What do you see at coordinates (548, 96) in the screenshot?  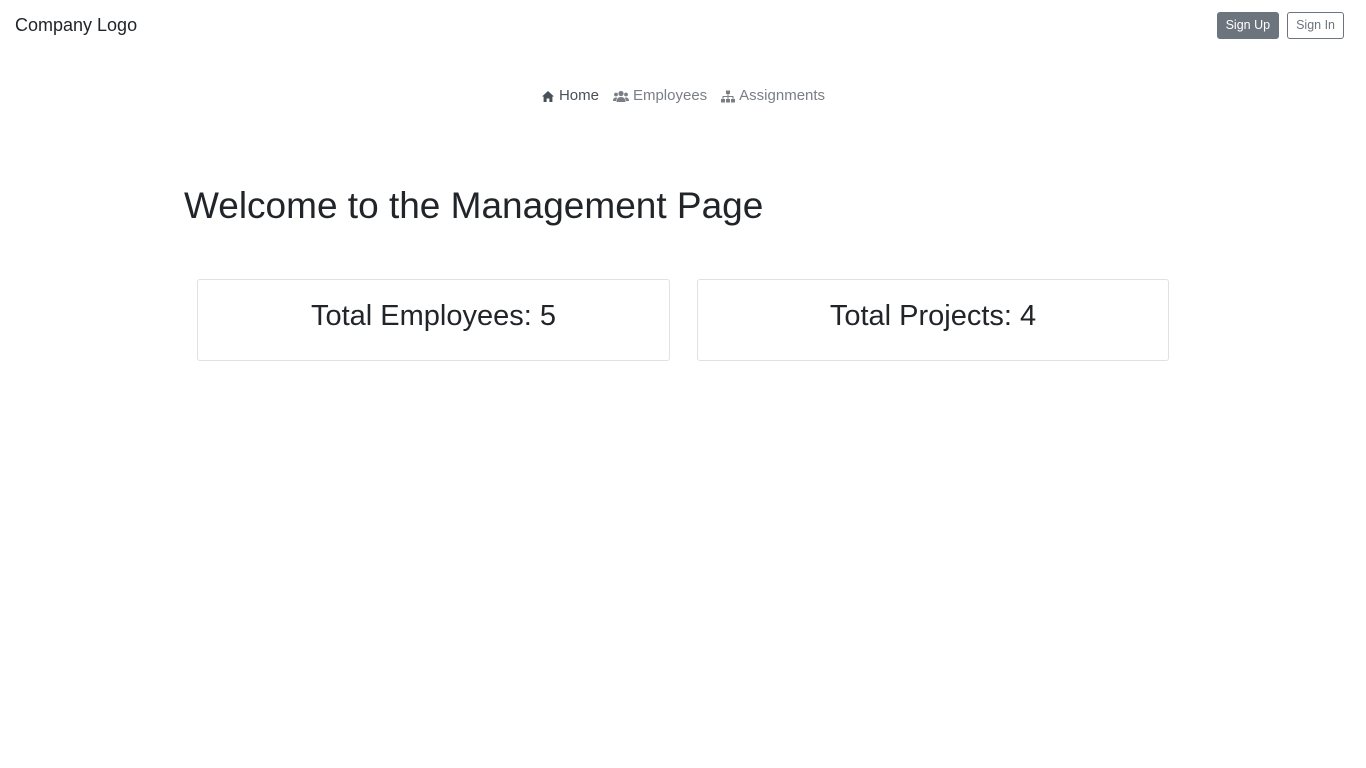 I see `home-icon` at bounding box center [548, 96].